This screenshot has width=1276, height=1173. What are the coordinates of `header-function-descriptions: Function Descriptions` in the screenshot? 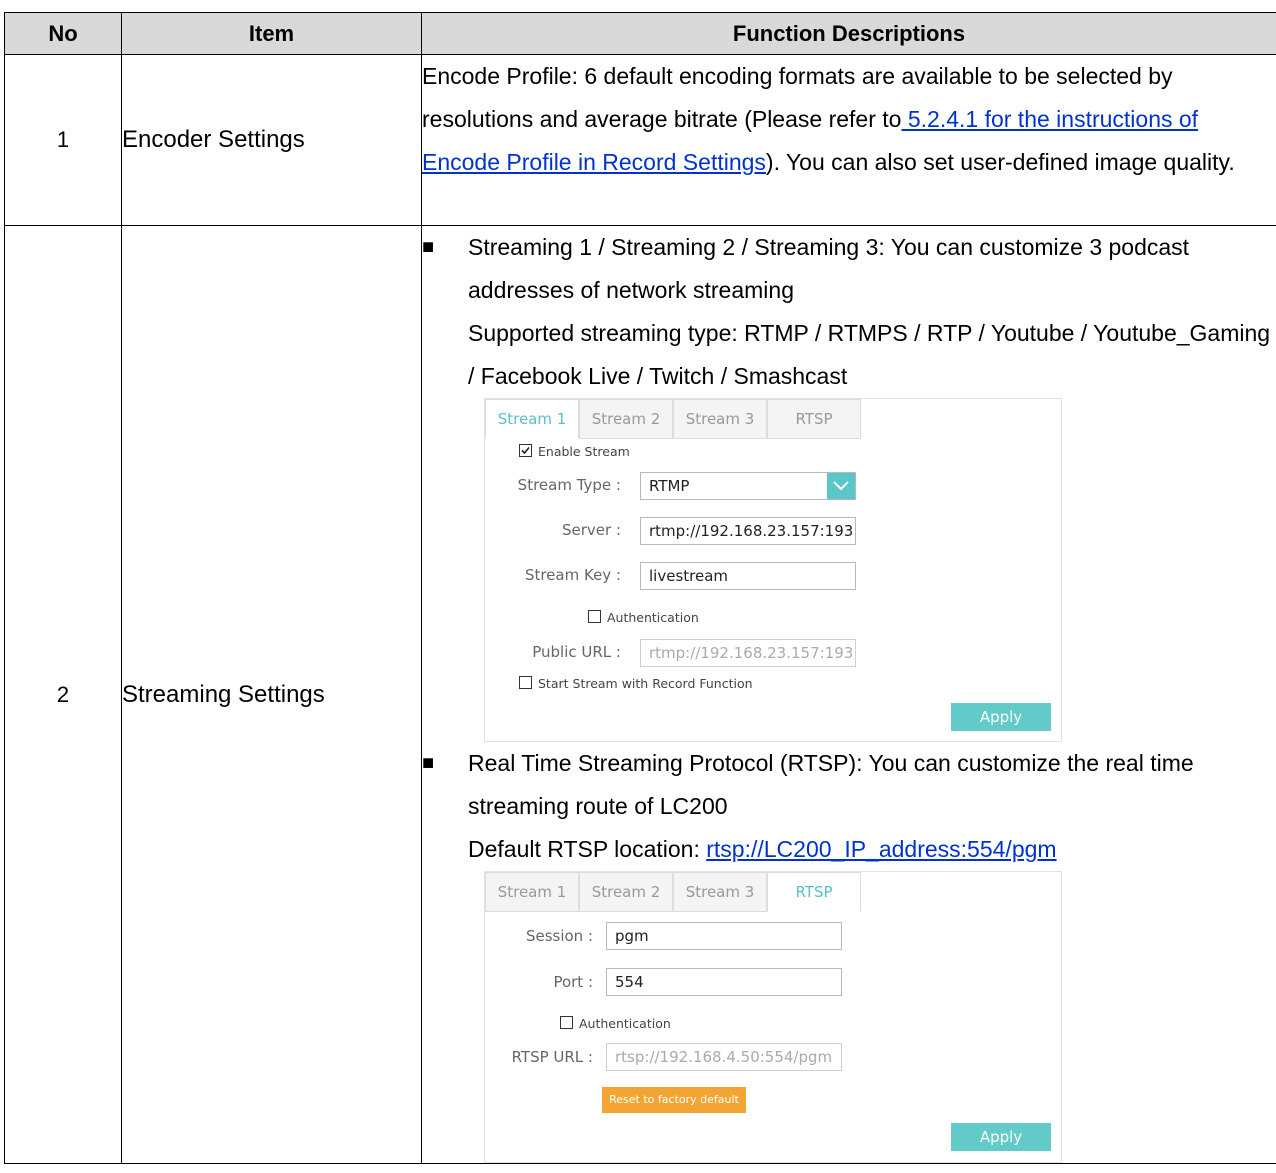 It's located at (848, 33).